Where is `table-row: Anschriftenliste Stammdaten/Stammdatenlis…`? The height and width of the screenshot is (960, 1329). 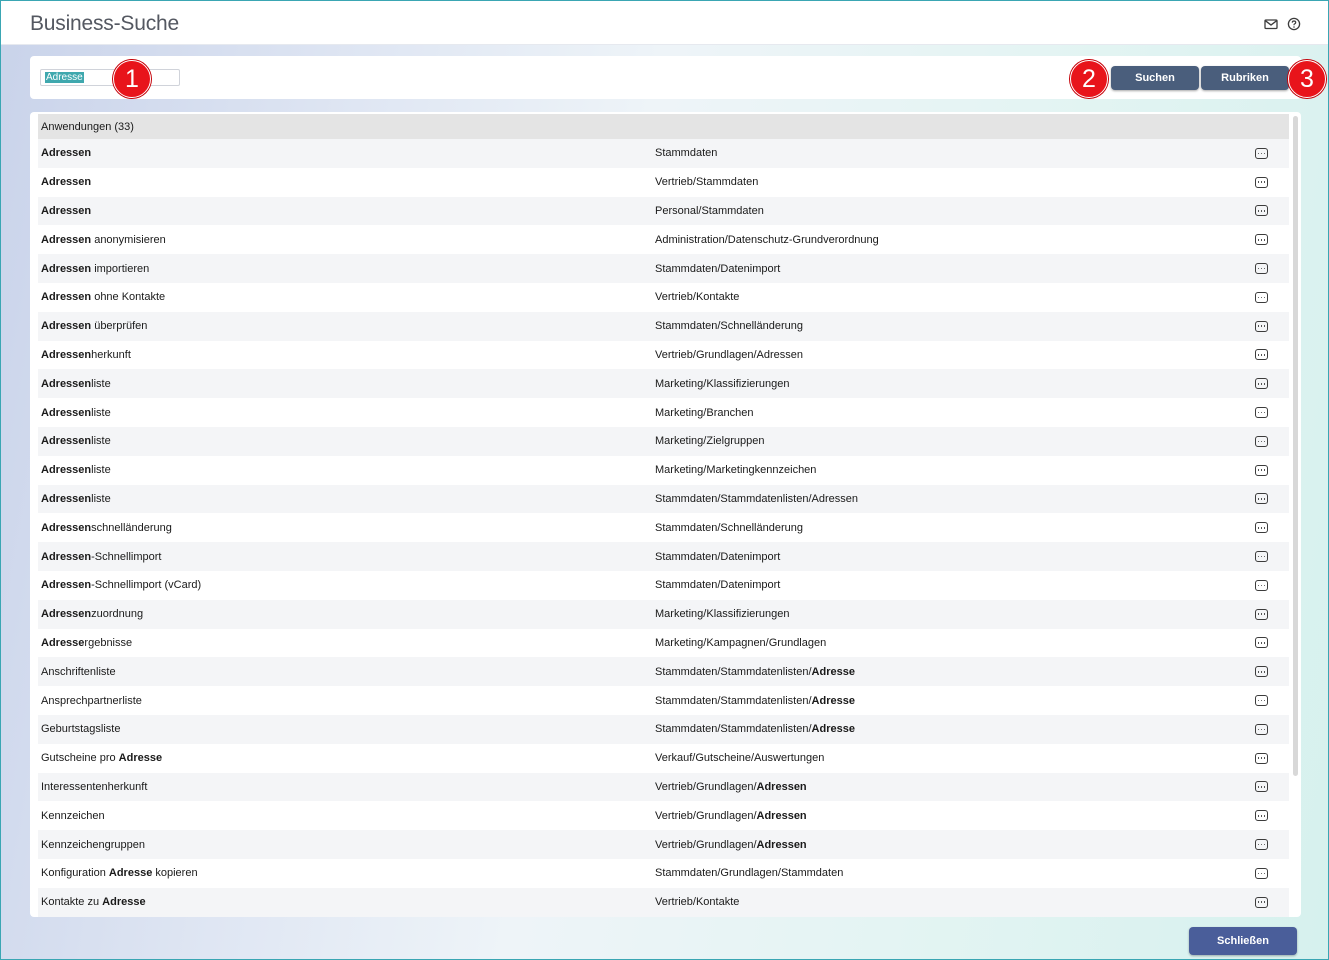 table-row: Anschriftenliste Stammdaten/Stammdatenlis… is located at coordinates (663, 672).